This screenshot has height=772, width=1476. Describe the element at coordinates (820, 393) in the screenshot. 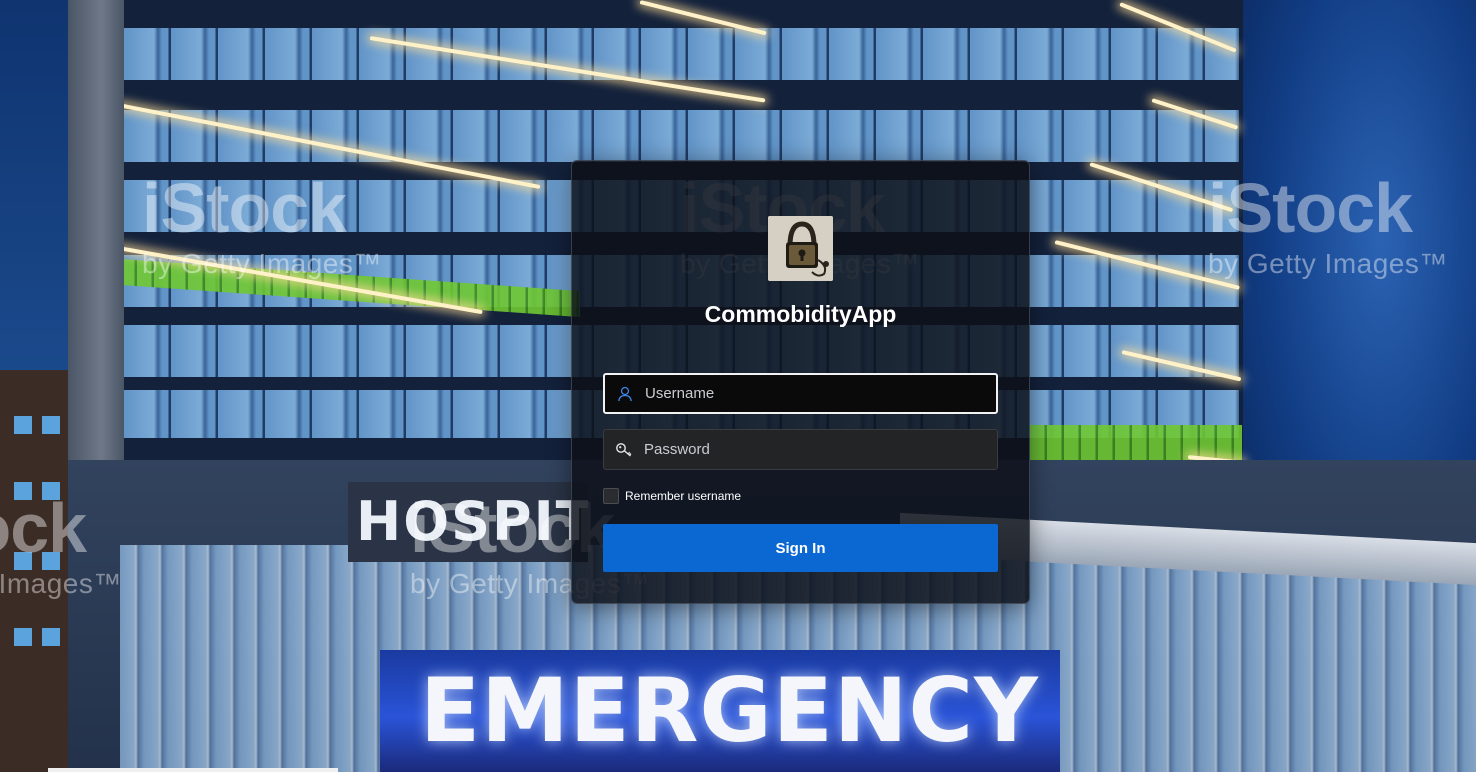

I see `username-input` at that location.